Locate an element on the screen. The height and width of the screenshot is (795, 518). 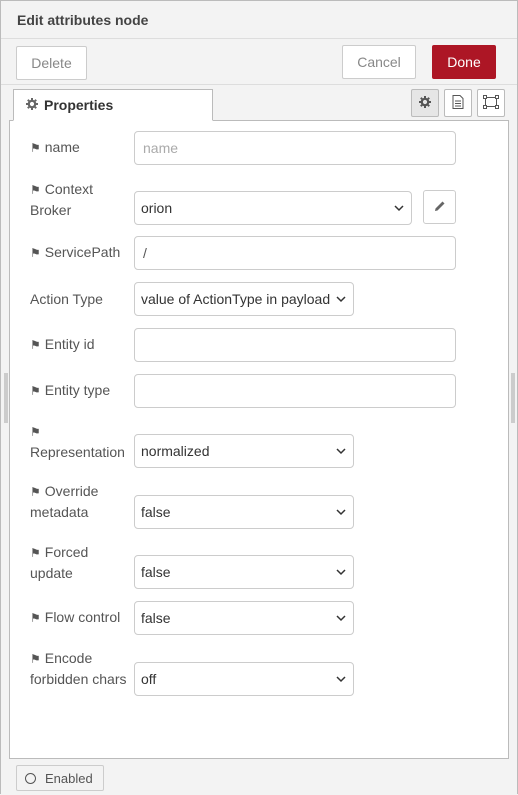
pencil-icon is located at coordinates (440, 207).